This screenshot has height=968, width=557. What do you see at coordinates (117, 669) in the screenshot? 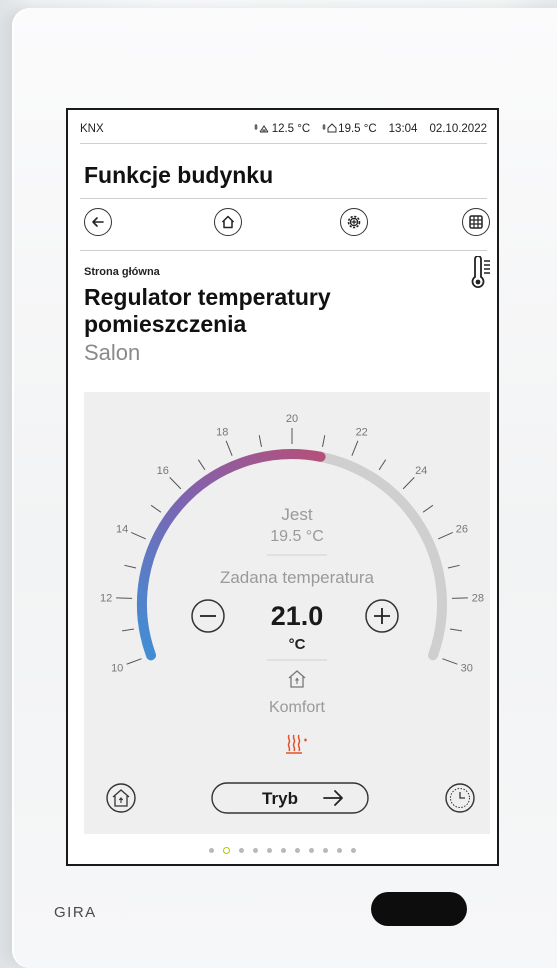
I see `dial-tick-label: 10` at bounding box center [117, 669].